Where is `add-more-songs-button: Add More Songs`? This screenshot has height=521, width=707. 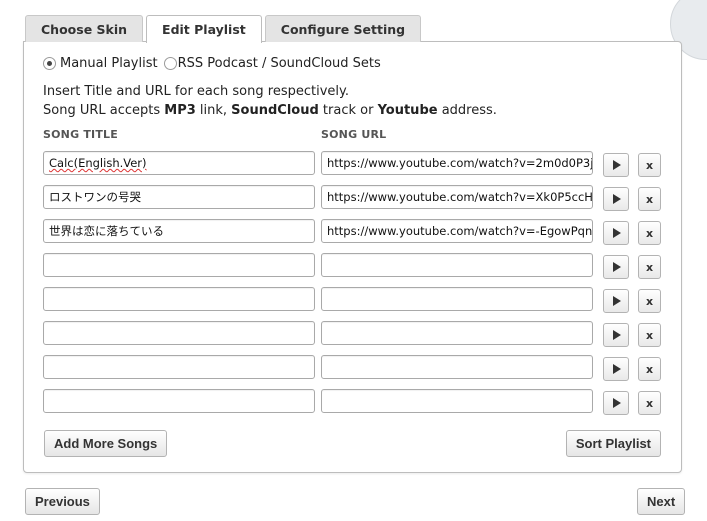
add-more-songs-button: Add More Songs is located at coordinates (106, 443).